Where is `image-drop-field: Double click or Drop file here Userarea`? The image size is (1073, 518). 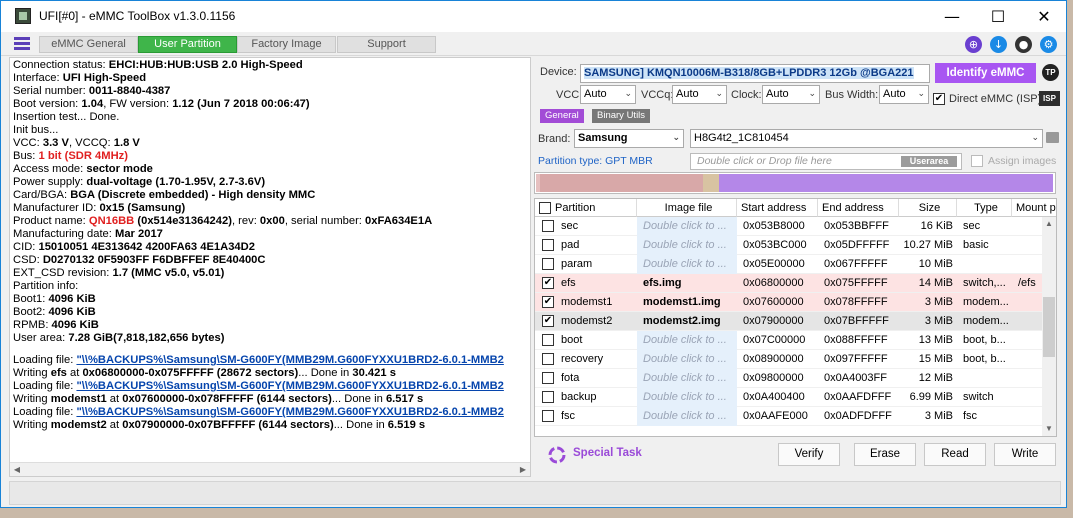
image-drop-field: Double click or Drop file here Userarea is located at coordinates (826, 161).